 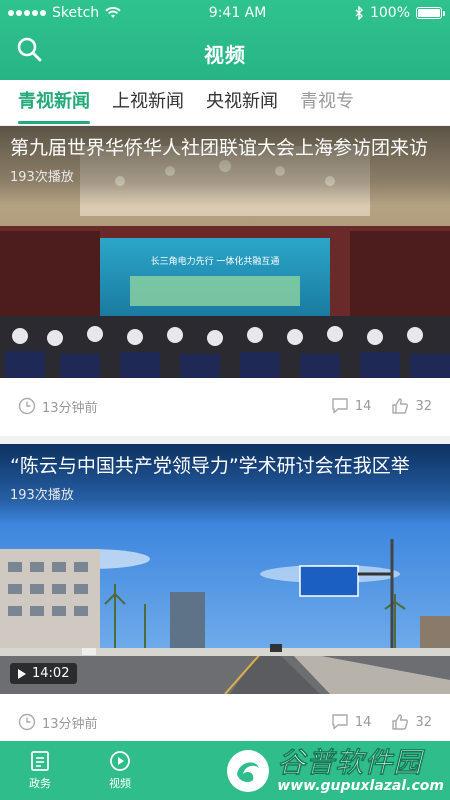 What do you see at coordinates (54, 101) in the screenshot?
I see `tab-label: 青视新闻` at bounding box center [54, 101].